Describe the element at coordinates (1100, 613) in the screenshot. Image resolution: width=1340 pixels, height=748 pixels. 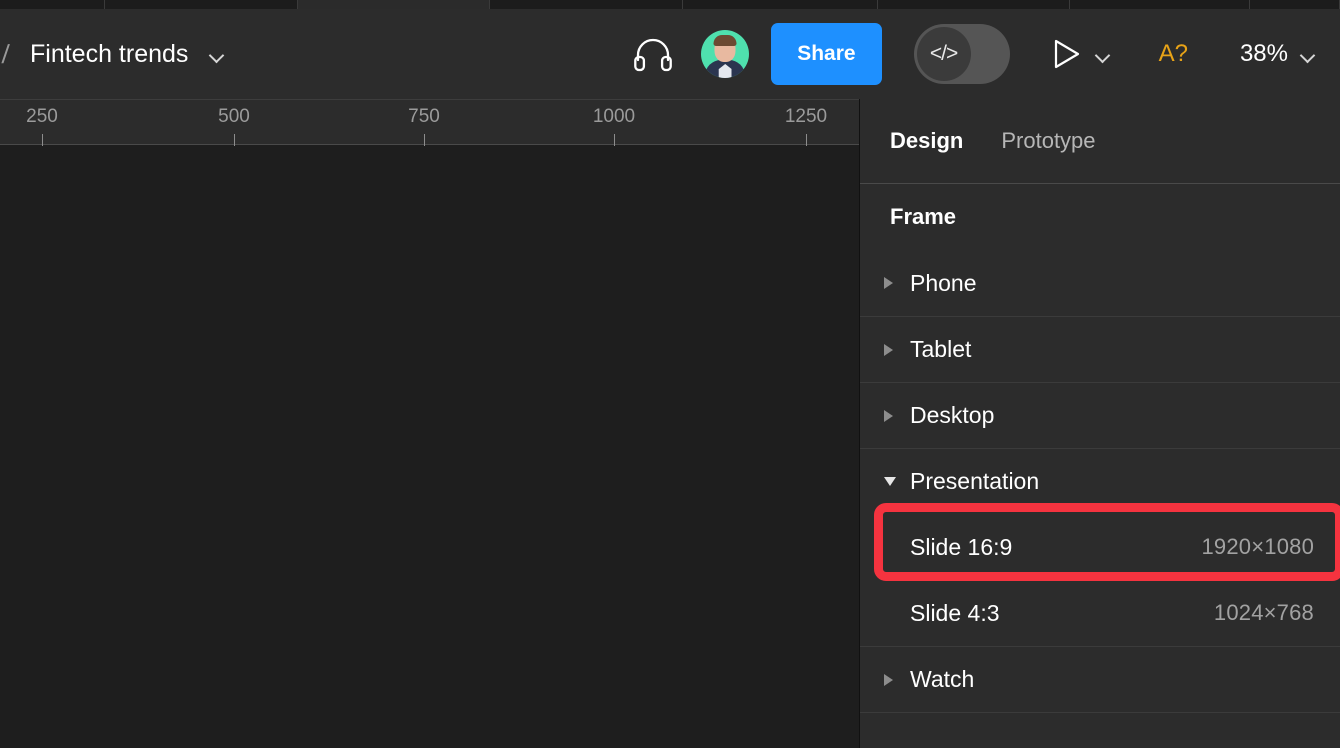
I see `preset-slide-4-3: Slide 4:3 1024×768` at that location.